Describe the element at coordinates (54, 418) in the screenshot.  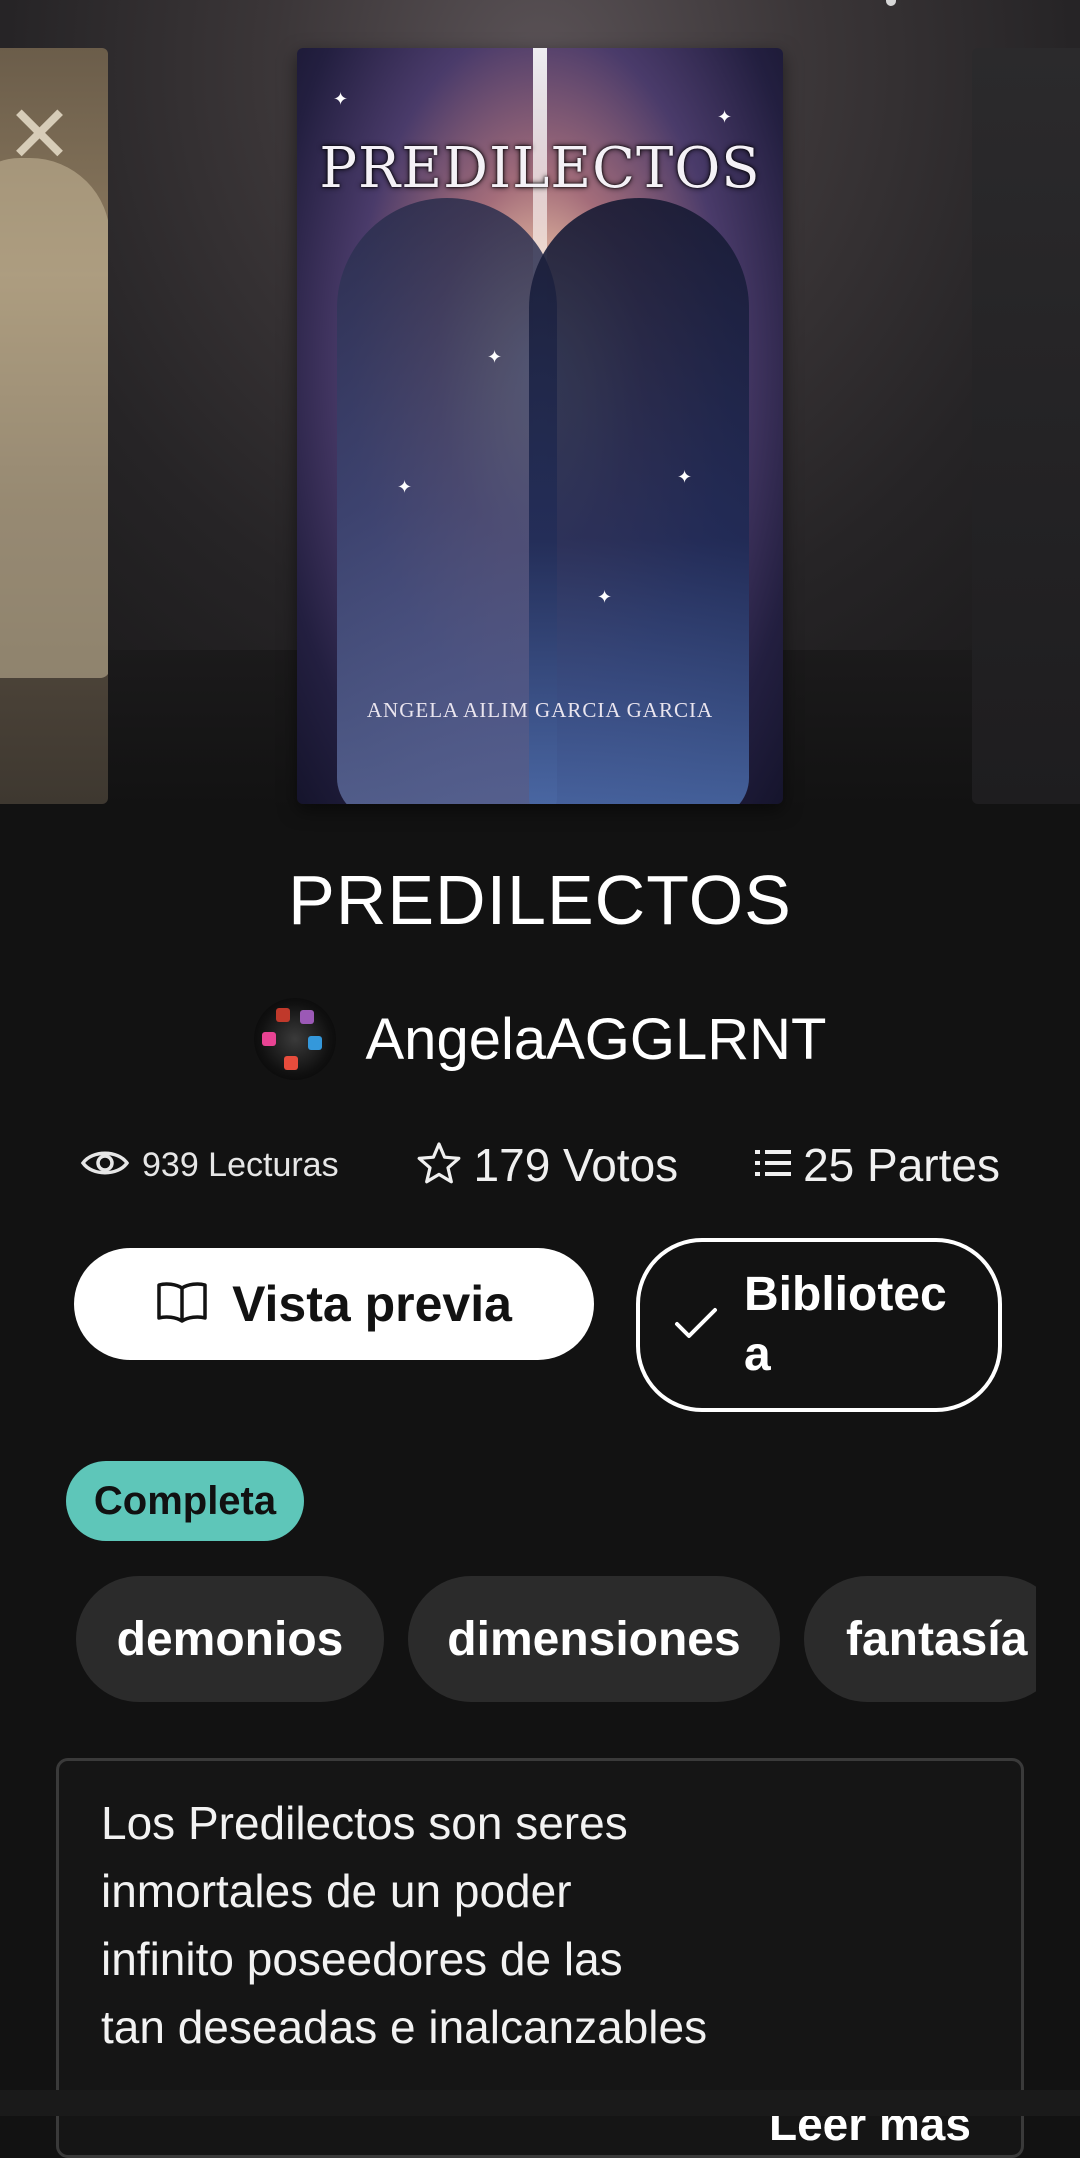
I see `previous-cover-art` at that location.